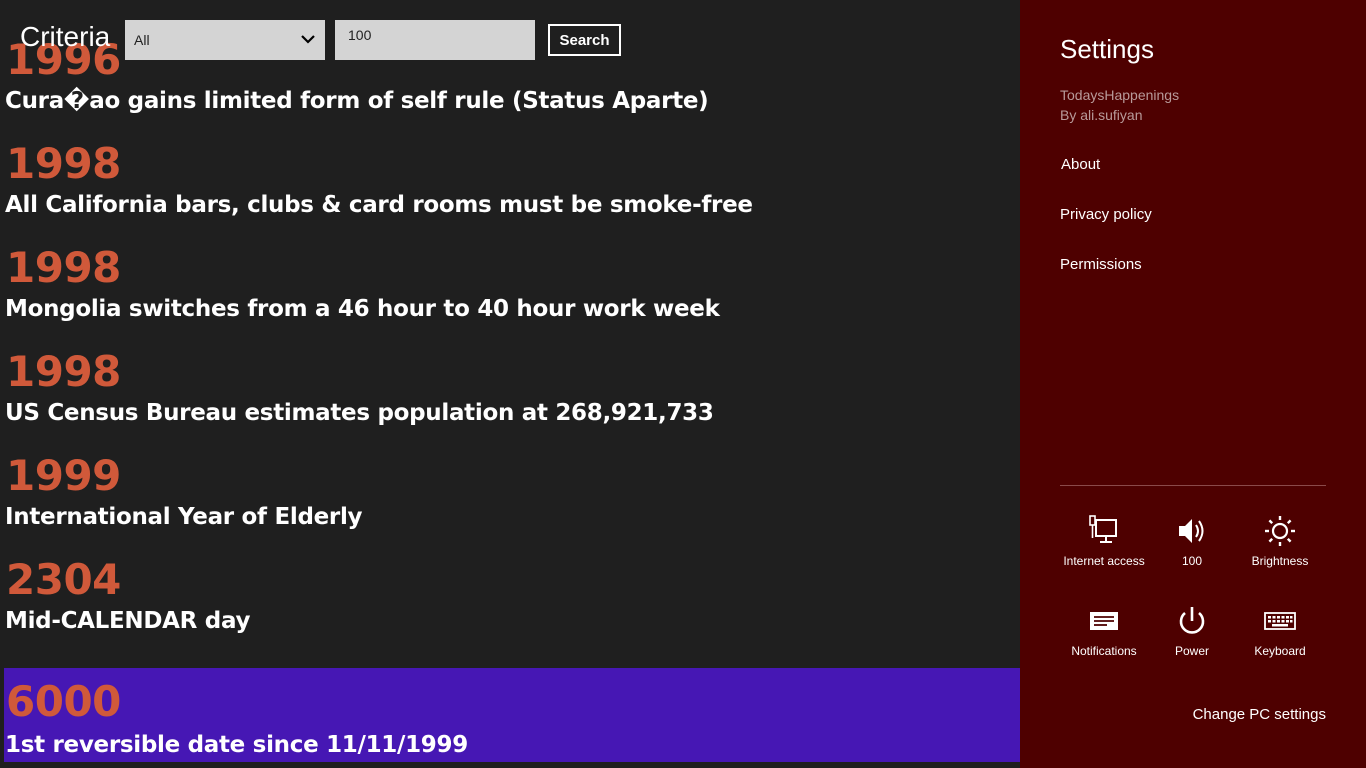  I want to click on brightness-tile: Brightness, so click(1280, 554).